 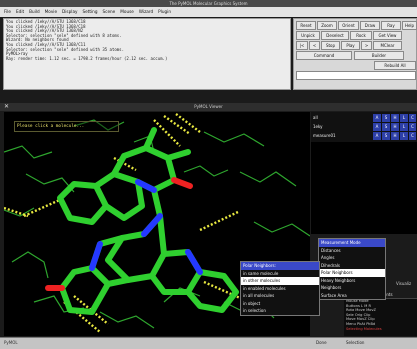 I want to click on menu-header: Measurement Mode, so click(x=352, y=243).